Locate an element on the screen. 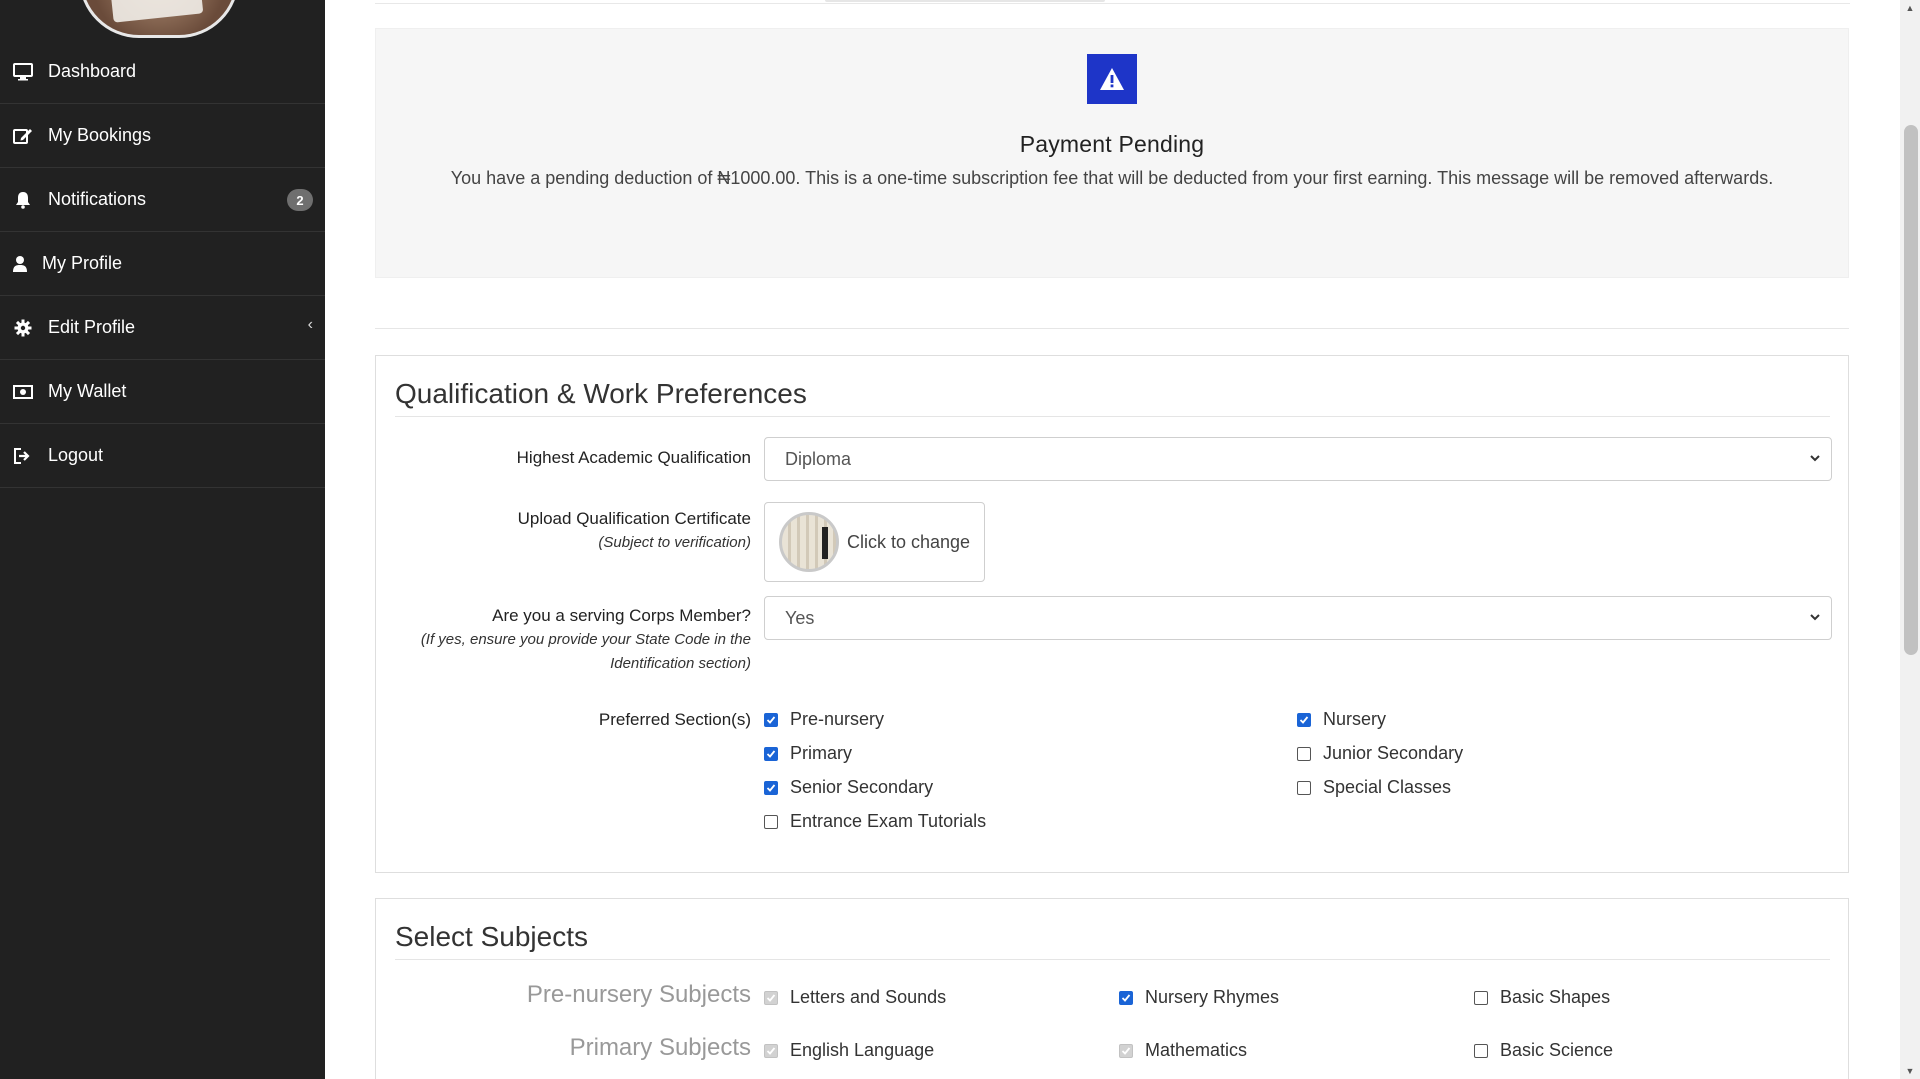 This screenshot has width=1920, height=1079. label-text: Are you a serving Corps Member? is located at coordinates (621, 615).